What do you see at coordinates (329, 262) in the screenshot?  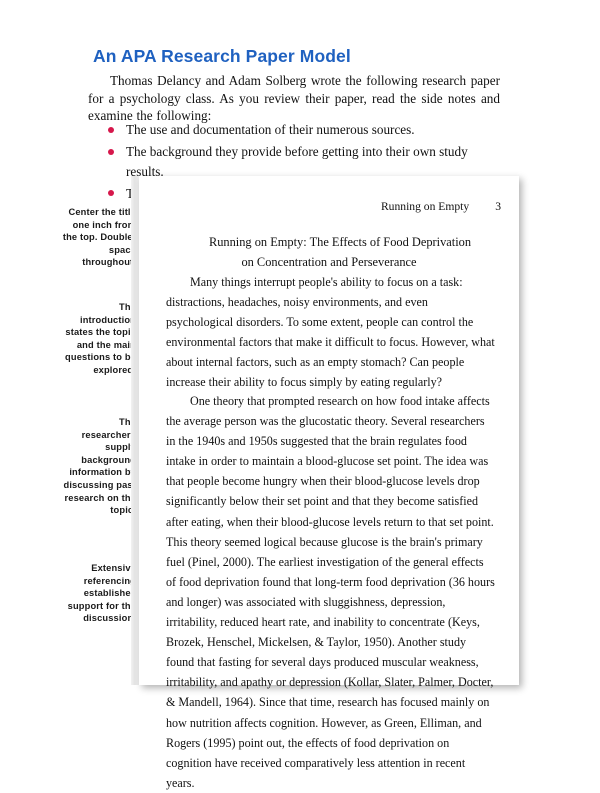 I see `document-title-line-2: on Concentration and Perseverance` at bounding box center [329, 262].